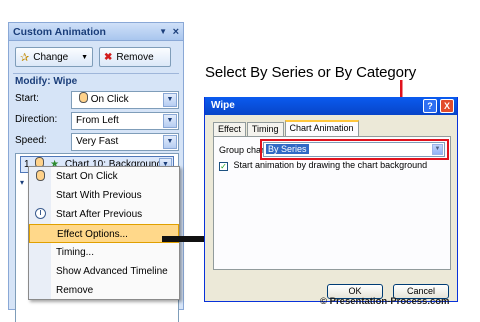 The image size is (480, 322). I want to click on copyright-text: © Presentation-Process.com, so click(385, 301).